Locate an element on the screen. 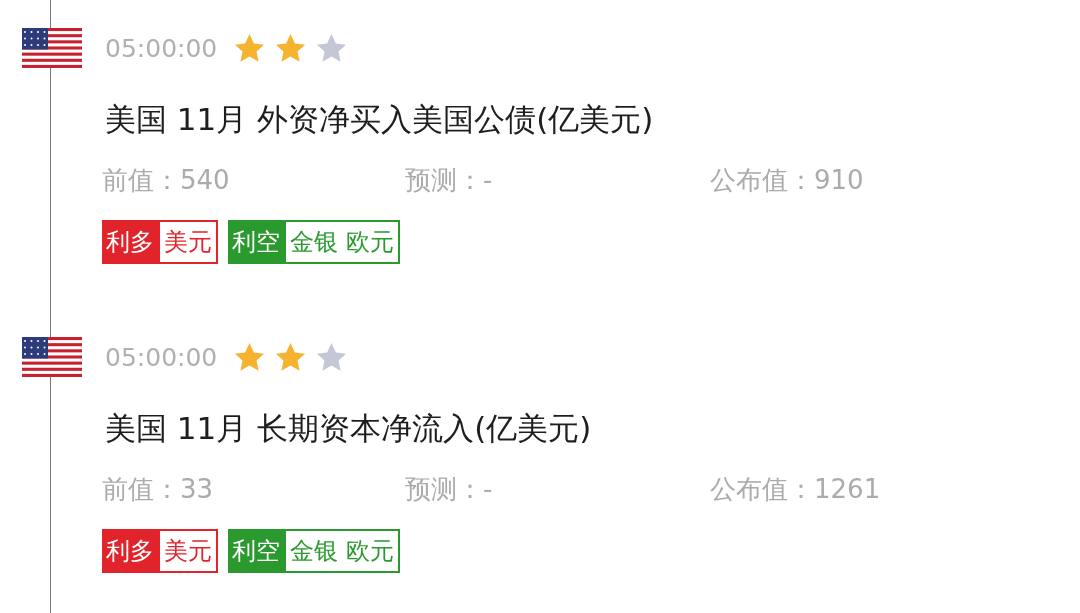  event-value: 前值：33 is located at coordinates (158, 489).